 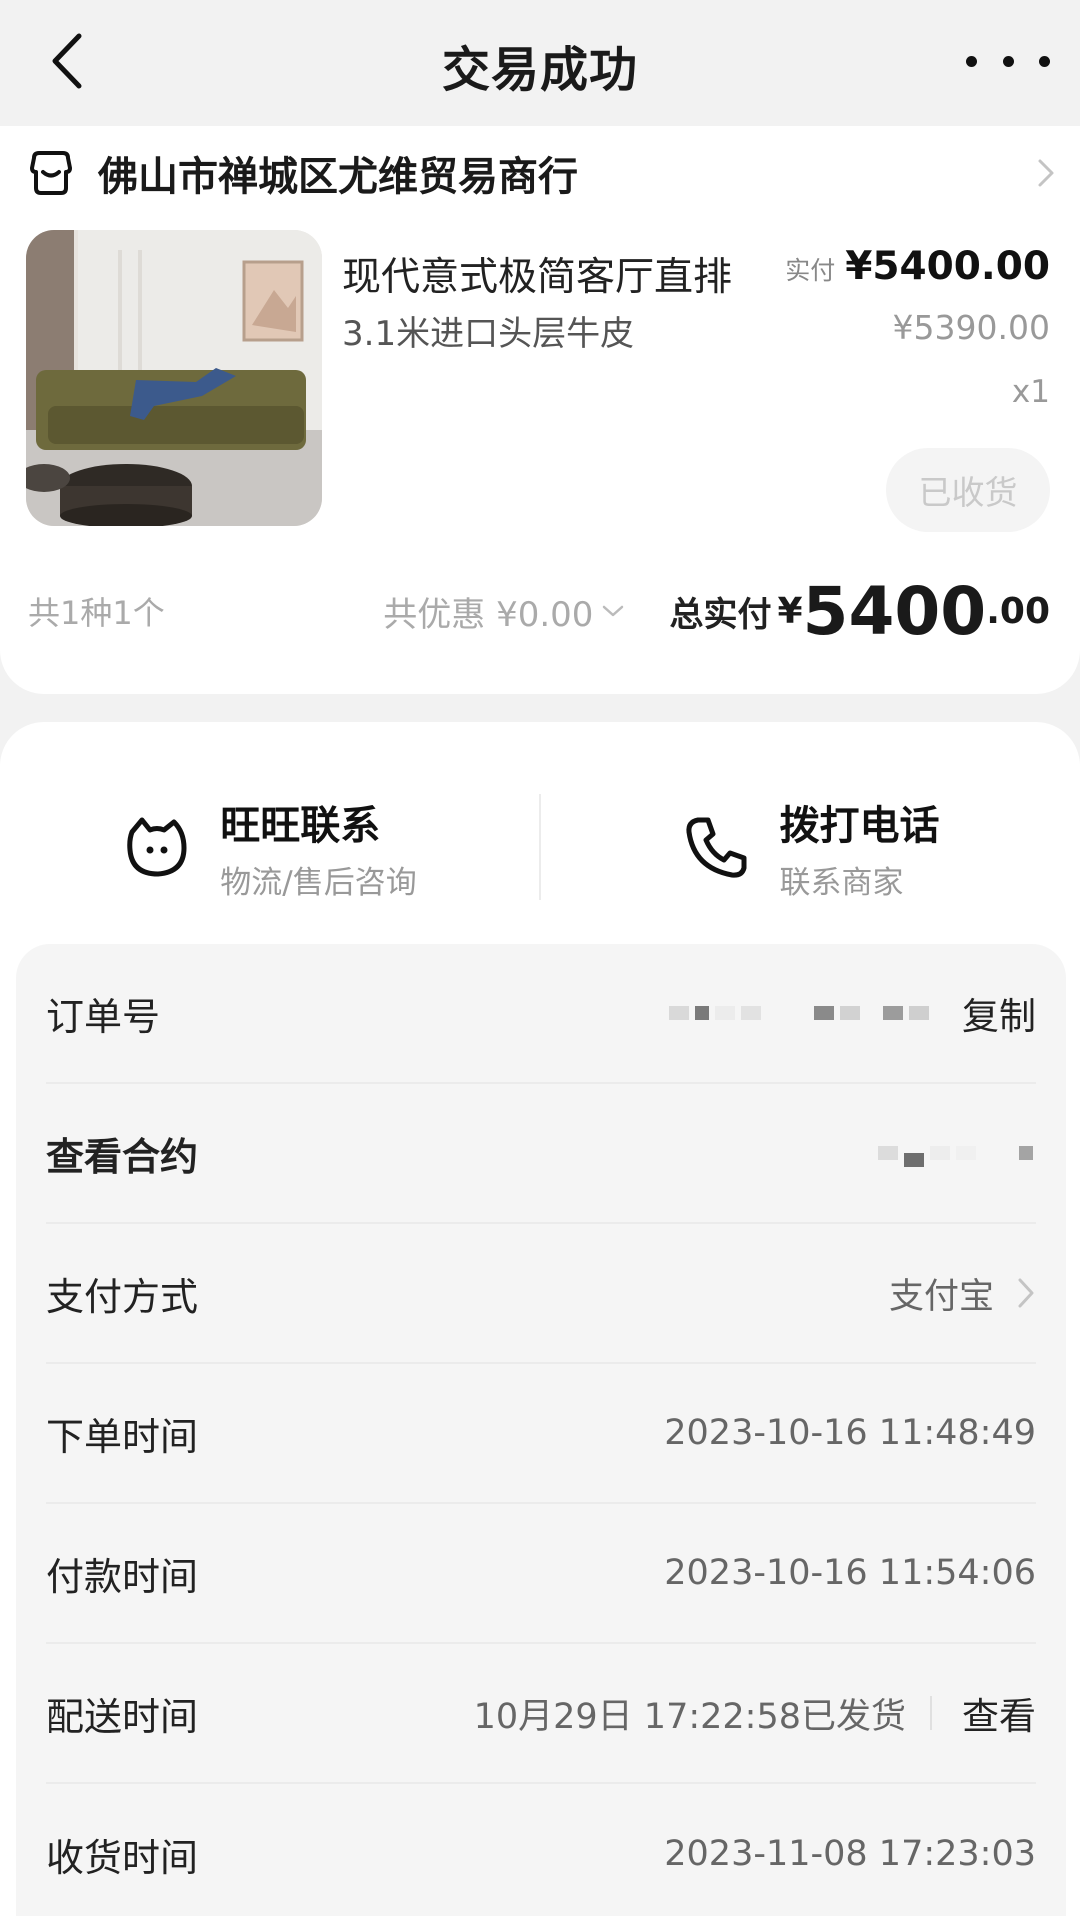 I want to click on more-button, so click(x=1008, y=61).